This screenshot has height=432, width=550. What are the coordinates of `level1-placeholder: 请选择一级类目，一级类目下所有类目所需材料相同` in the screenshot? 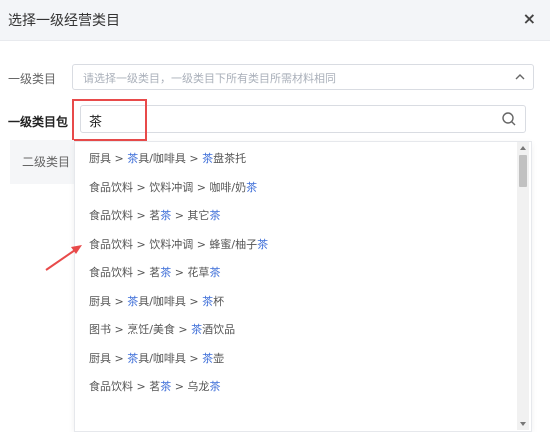 It's located at (209, 78).